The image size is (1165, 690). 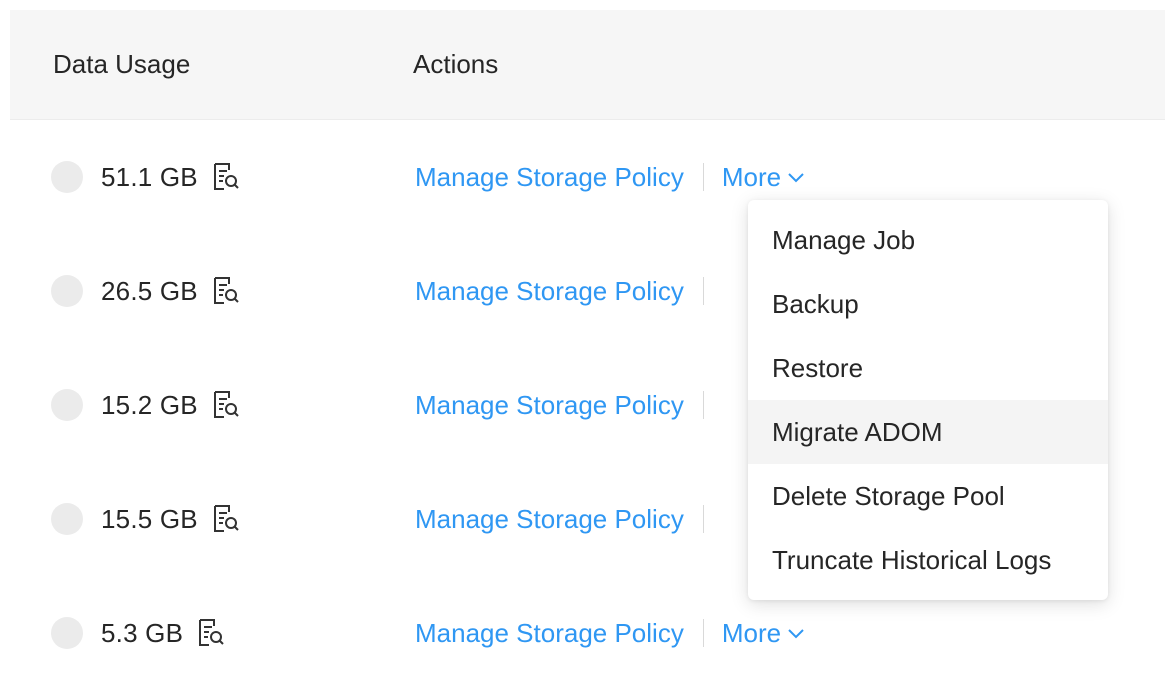 I want to click on data-usage-value: 15.2 GB, so click(x=149, y=404).